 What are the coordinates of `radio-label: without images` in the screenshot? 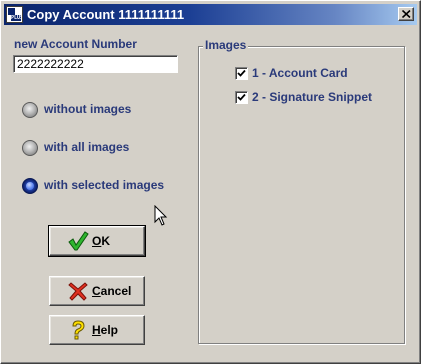 It's located at (88, 109).